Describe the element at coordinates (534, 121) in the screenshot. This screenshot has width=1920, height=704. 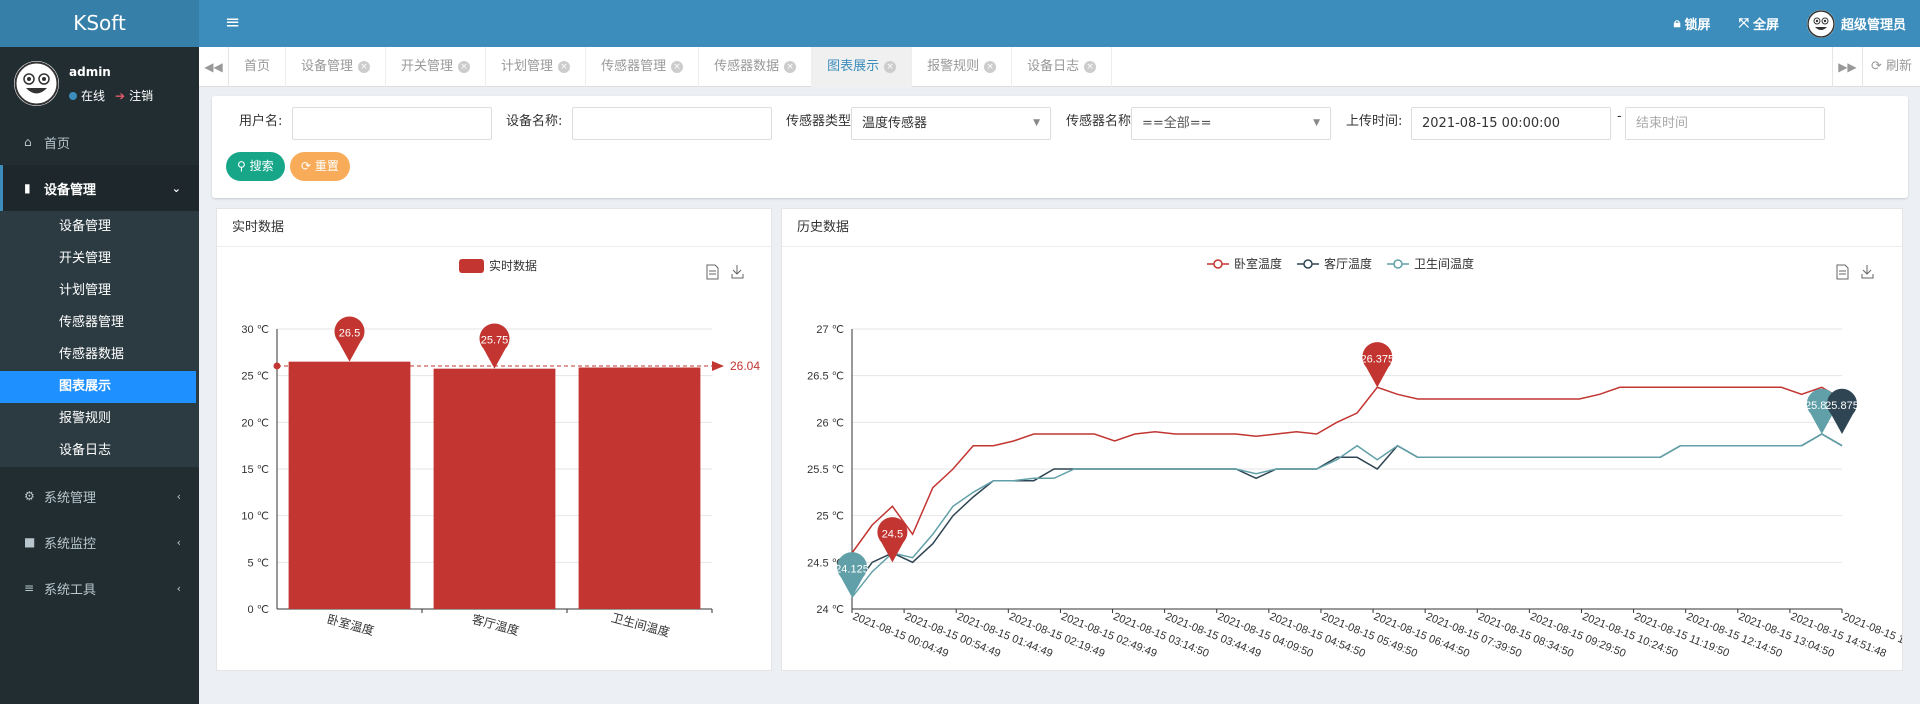
I see `device-name-label: 设备名称:` at that location.